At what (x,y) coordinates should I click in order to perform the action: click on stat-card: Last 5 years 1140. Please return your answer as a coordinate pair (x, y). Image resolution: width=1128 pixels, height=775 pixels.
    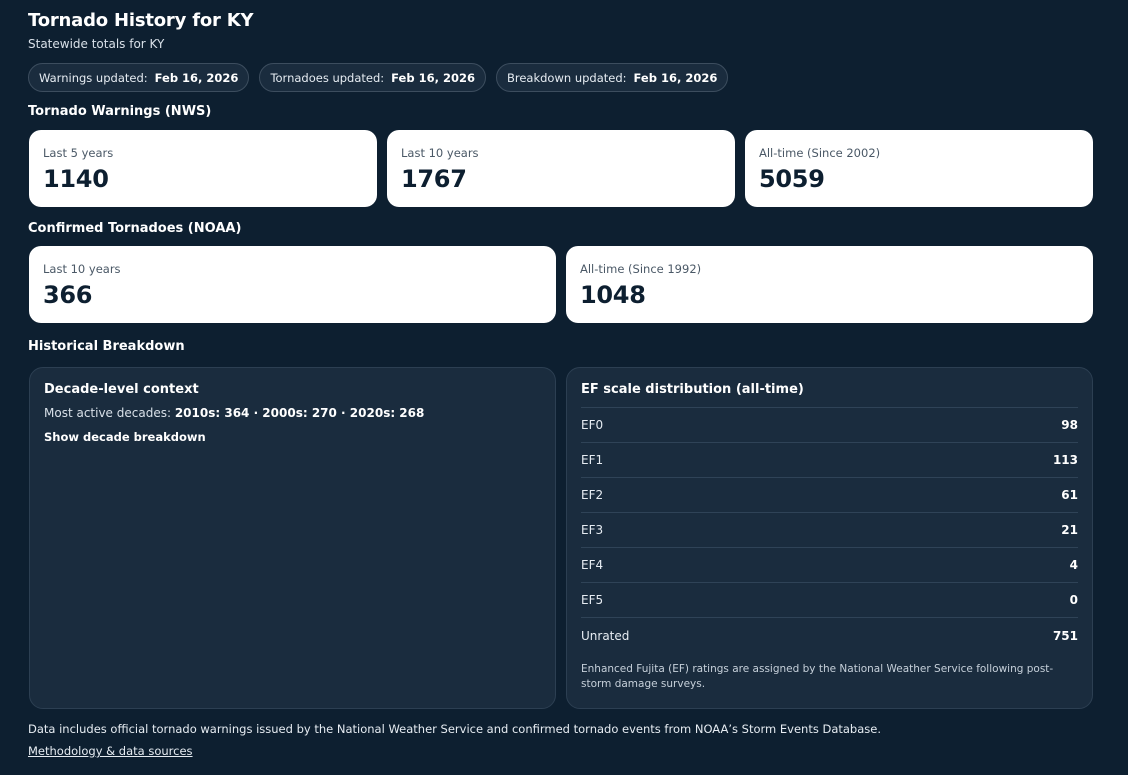
    Looking at the image, I should click on (203, 168).